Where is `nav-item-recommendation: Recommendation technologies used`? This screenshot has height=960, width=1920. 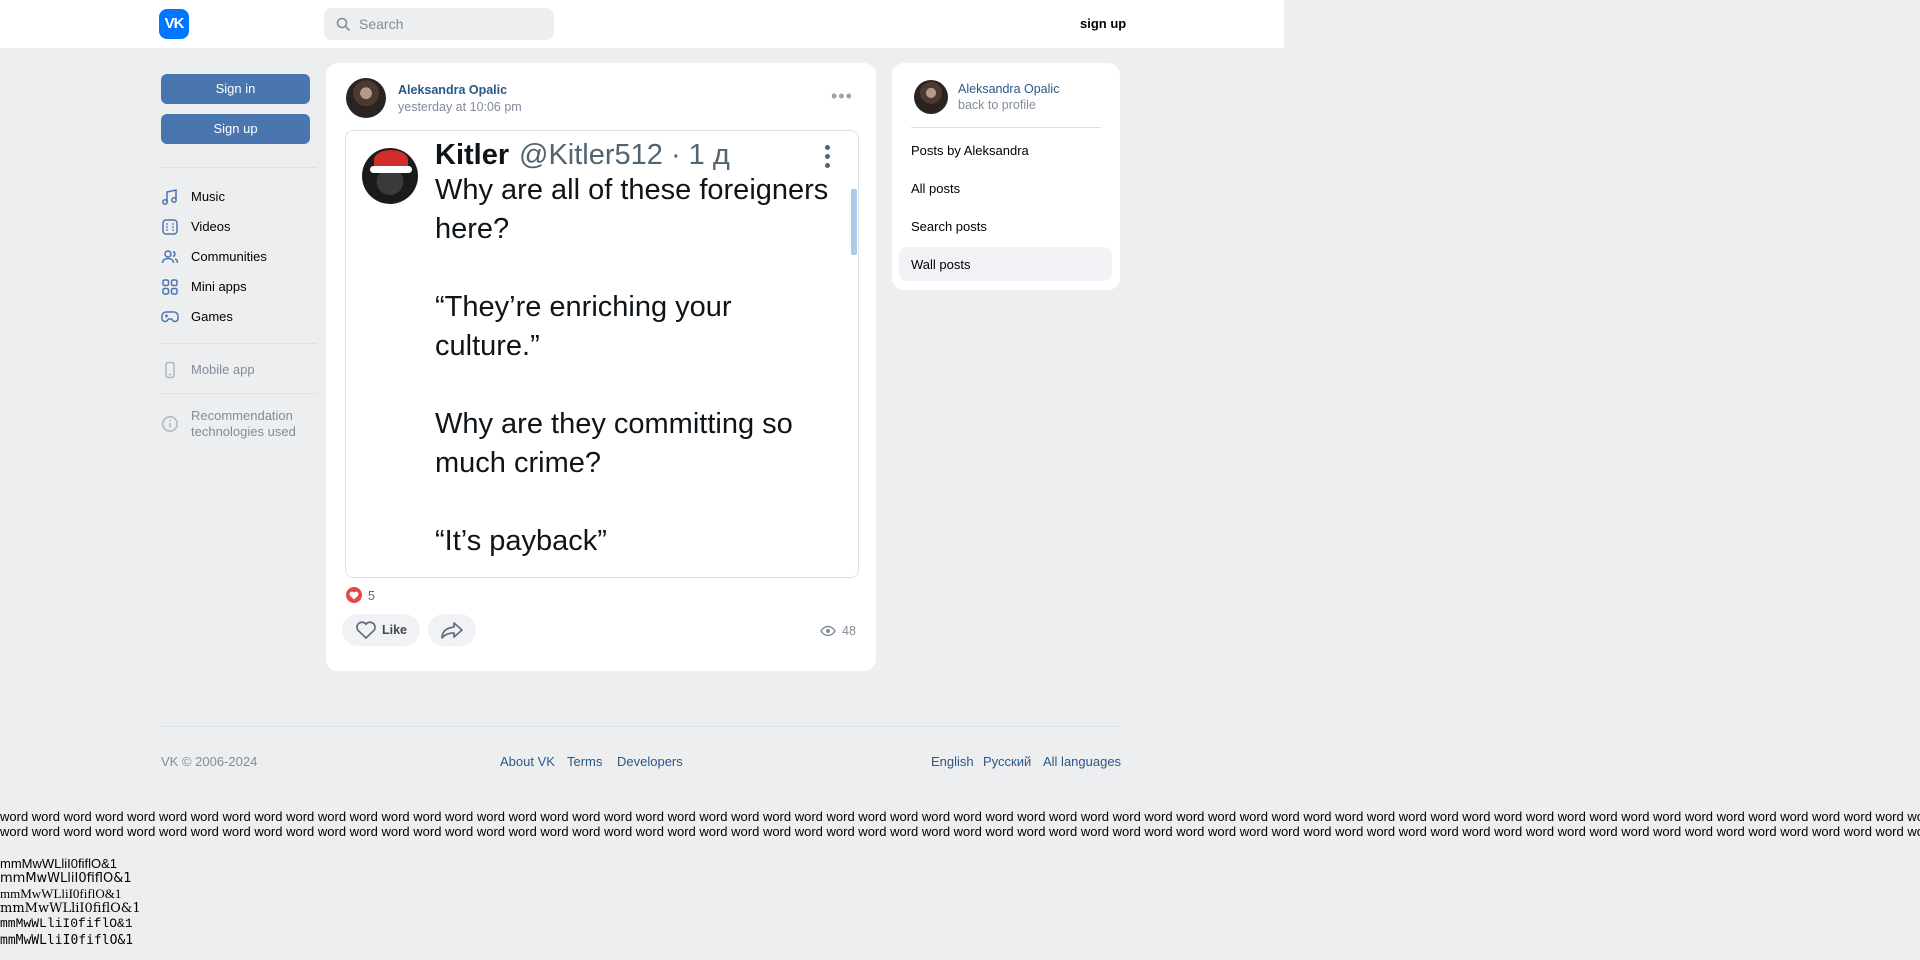
nav-item-recommendation: Recommendation technologies used is located at coordinates (241, 424).